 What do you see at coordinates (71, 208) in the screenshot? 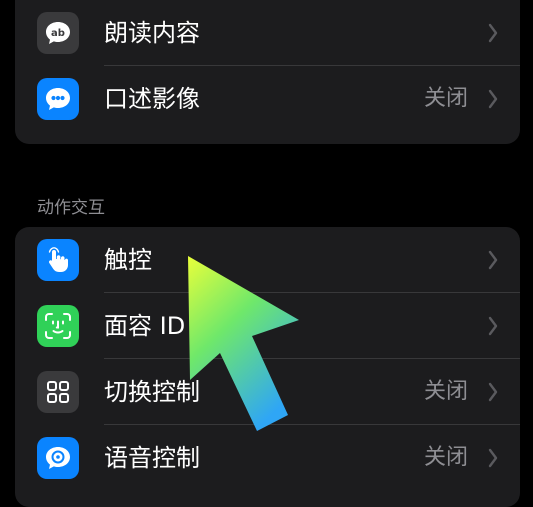
I see `section-header-motion: 动作交互` at bounding box center [71, 208].